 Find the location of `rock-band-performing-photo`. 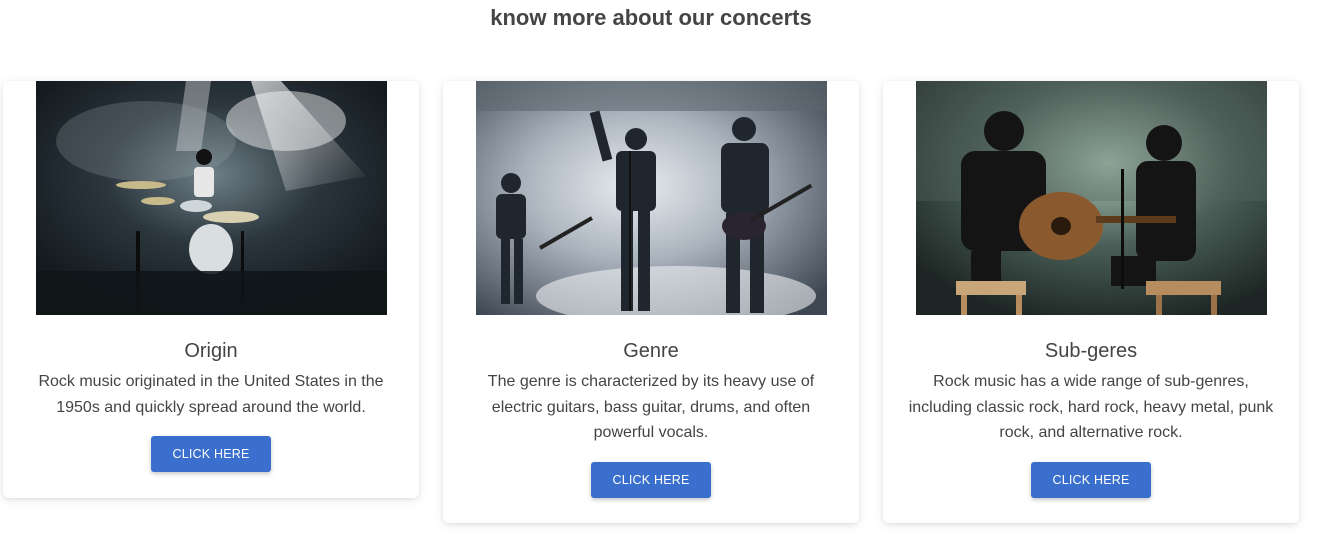

rock-band-performing-photo is located at coordinates (651, 198).